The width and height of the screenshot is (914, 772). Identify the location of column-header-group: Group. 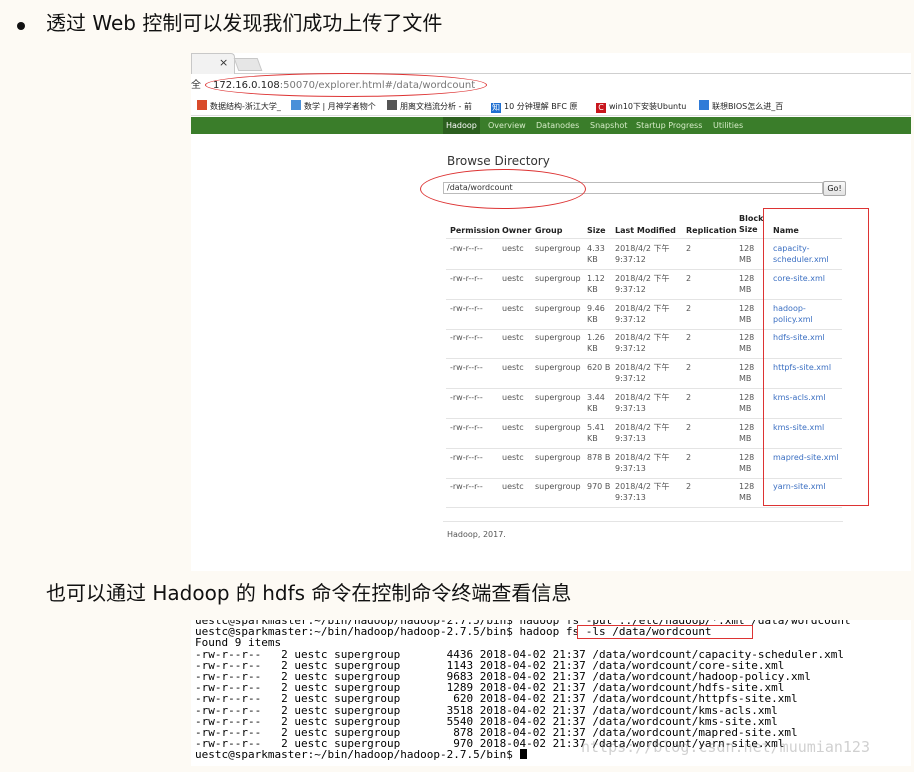
(548, 230).